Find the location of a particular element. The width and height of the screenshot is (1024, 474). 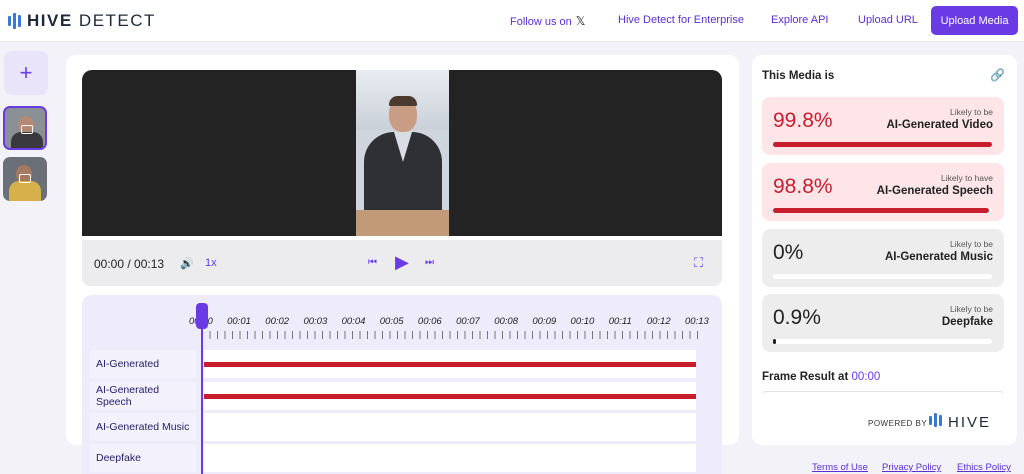

playback-time: 00:00 / 00:13 is located at coordinates (129, 264).